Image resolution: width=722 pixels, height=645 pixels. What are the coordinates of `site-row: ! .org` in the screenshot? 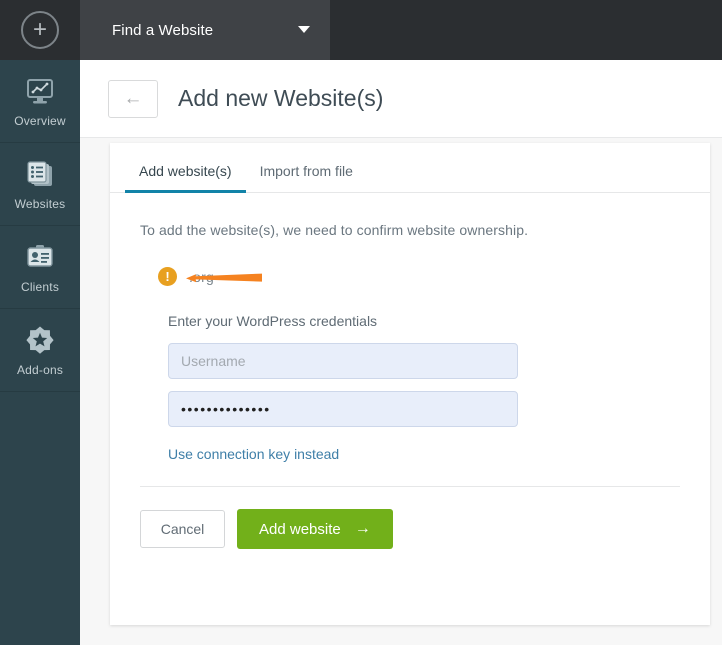 It's located at (410, 276).